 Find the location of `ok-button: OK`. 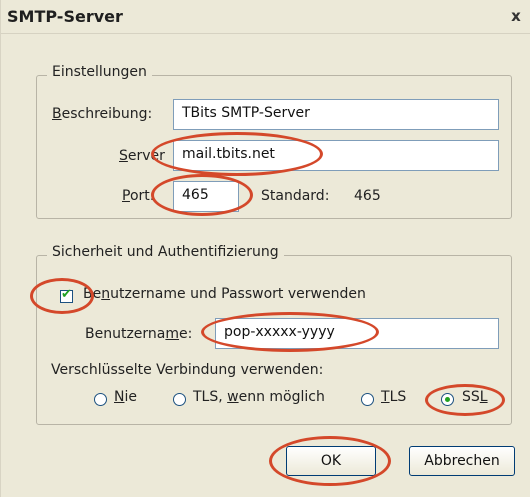

ok-button: OK is located at coordinates (331, 461).